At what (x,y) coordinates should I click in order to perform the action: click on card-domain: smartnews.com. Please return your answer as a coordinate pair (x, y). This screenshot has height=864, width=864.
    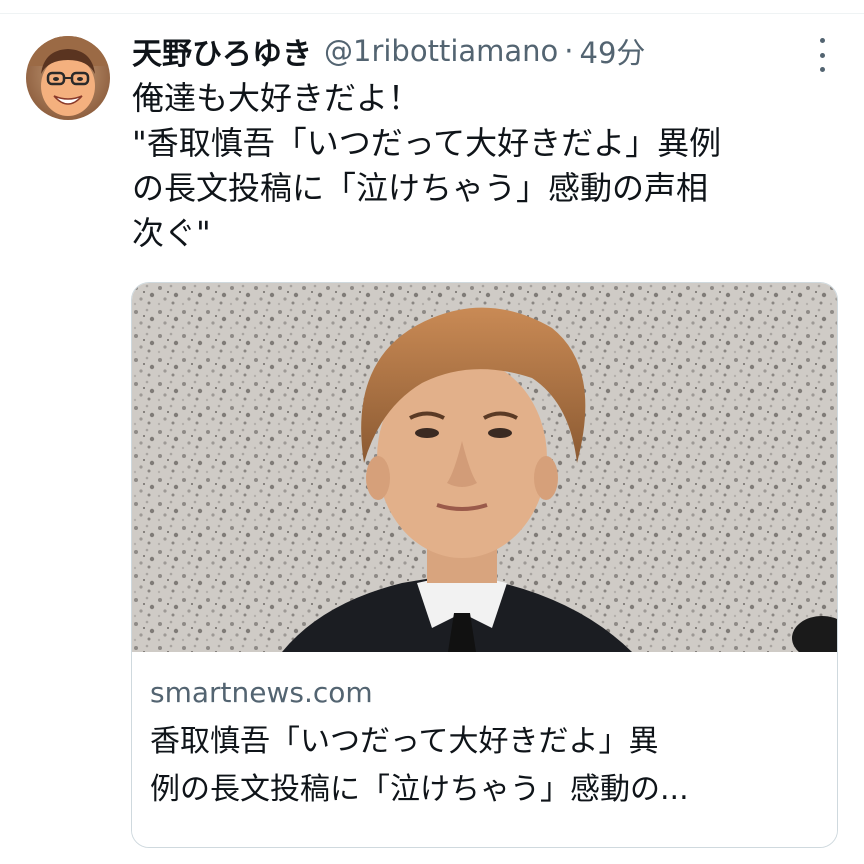
    Looking at the image, I should click on (261, 692).